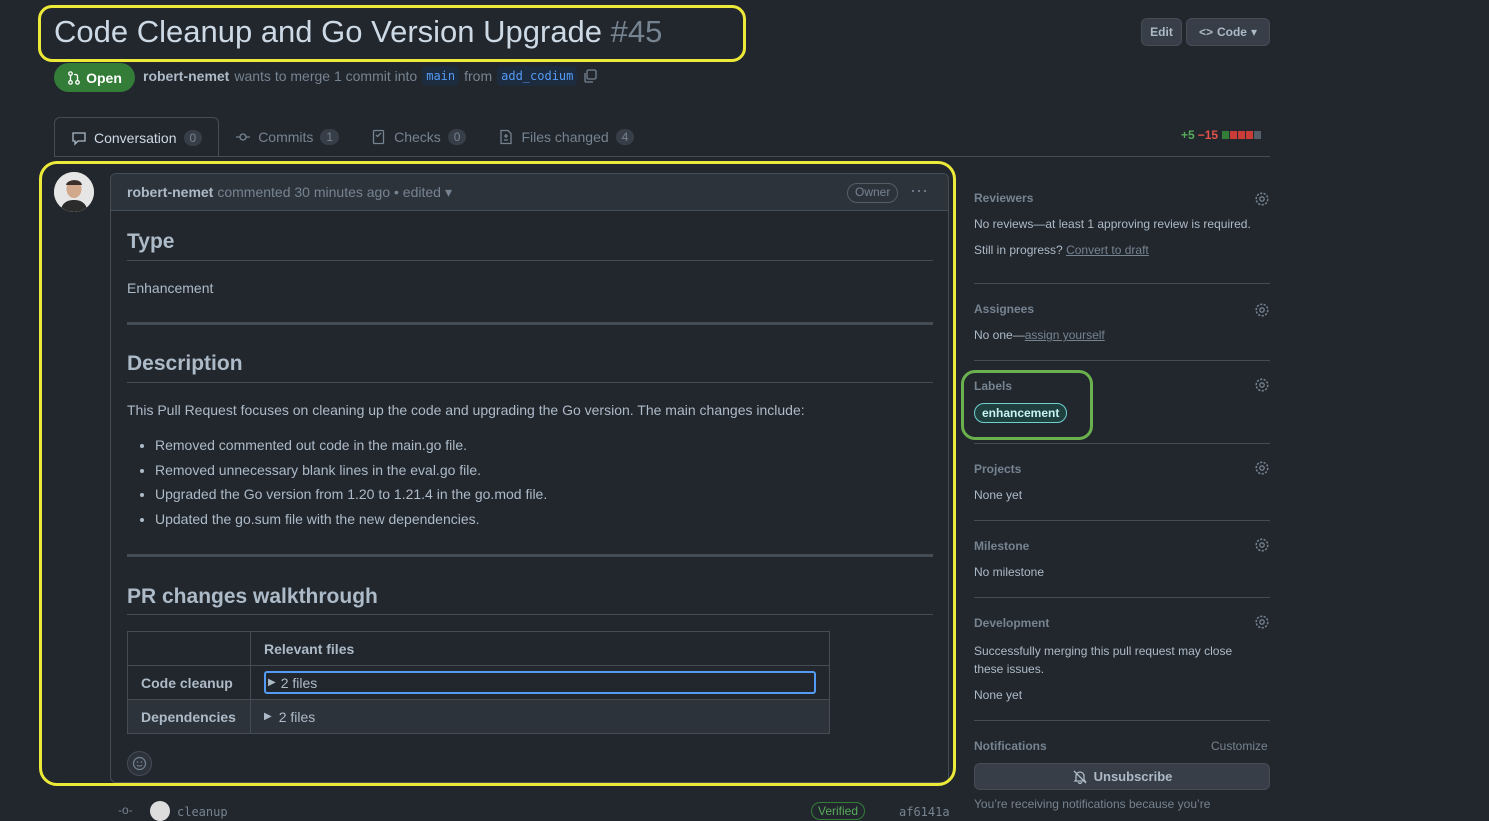  What do you see at coordinates (392, 33) in the screenshot?
I see `title-highlight-box` at bounding box center [392, 33].